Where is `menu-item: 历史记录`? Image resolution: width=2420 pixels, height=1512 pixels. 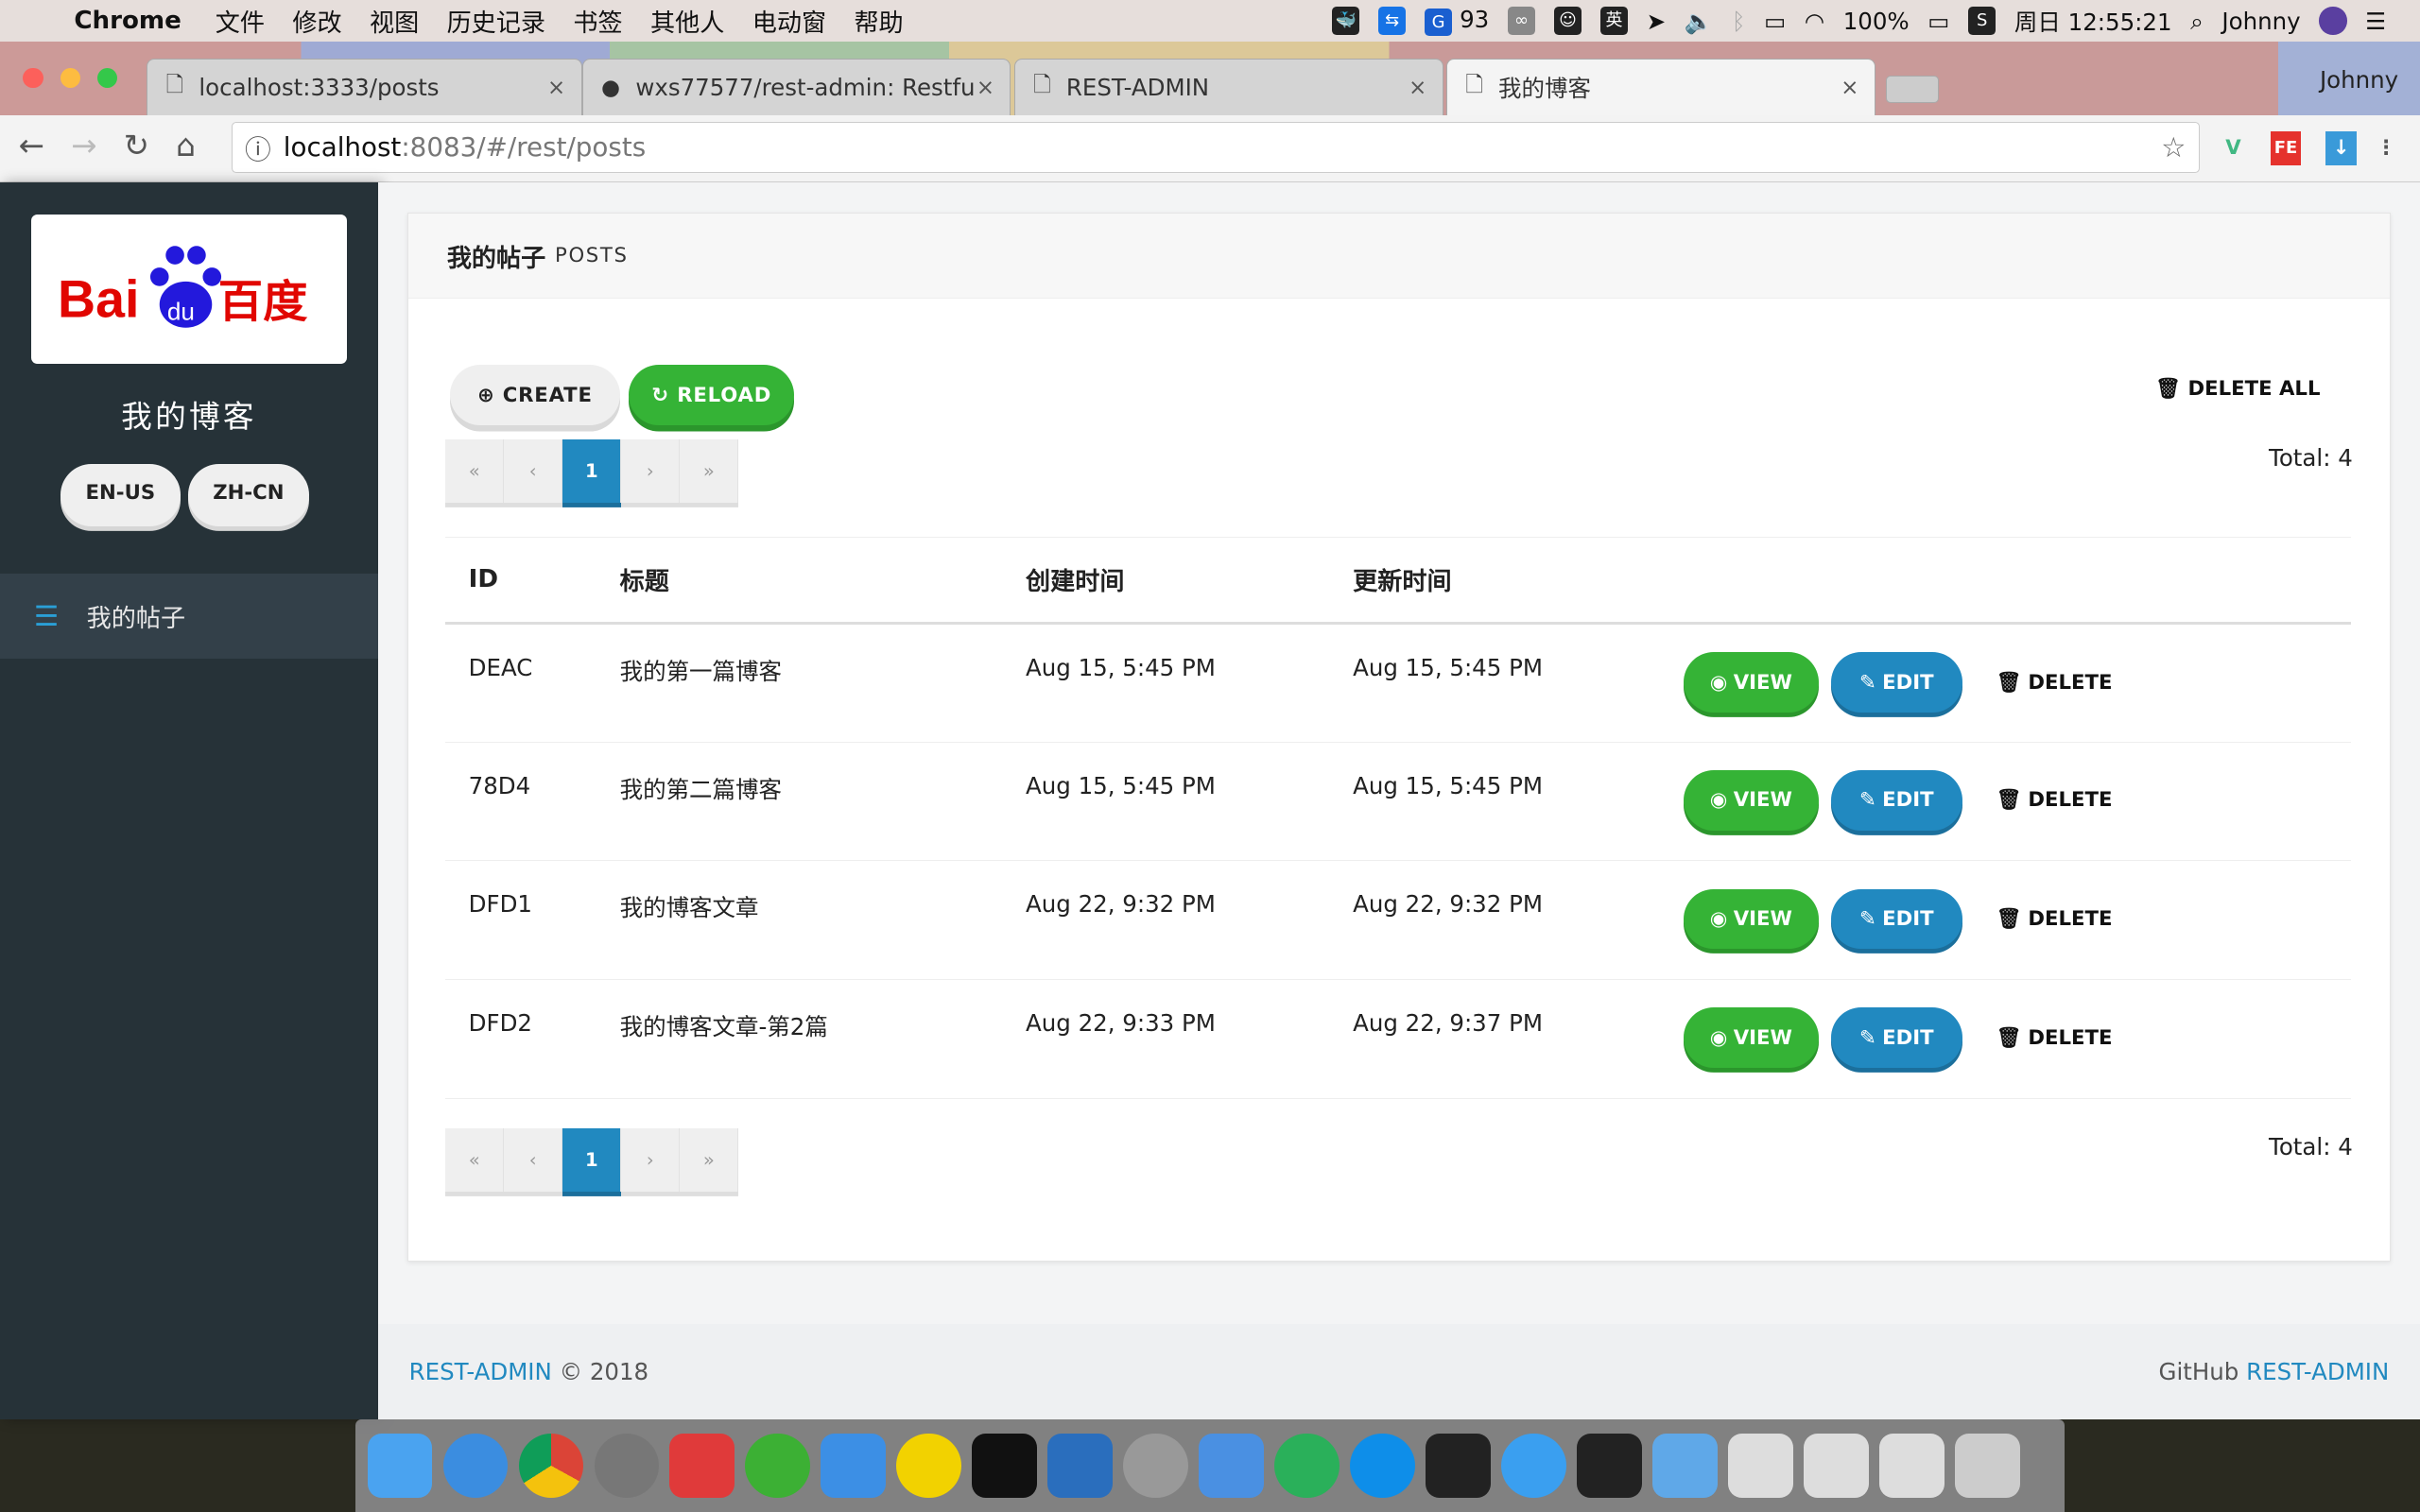 menu-item: 历史记录 is located at coordinates (496, 21).